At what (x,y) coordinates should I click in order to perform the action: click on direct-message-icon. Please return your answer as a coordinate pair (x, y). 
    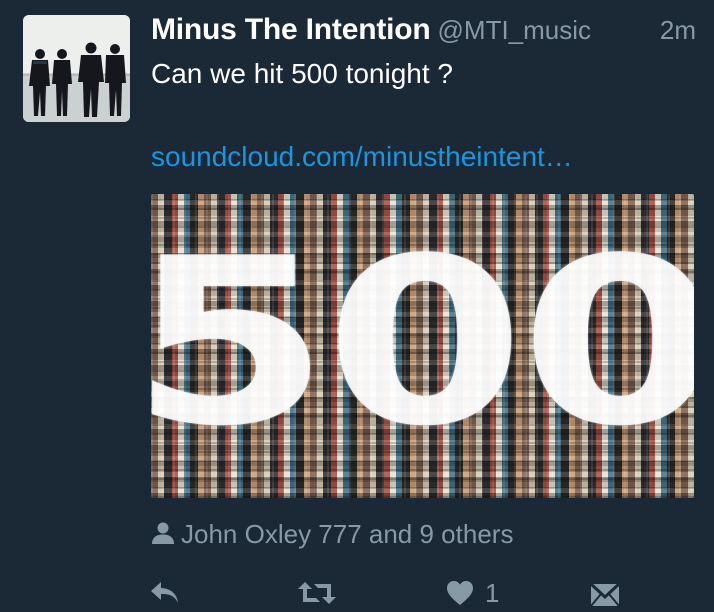
    Looking at the image, I should click on (605, 596).